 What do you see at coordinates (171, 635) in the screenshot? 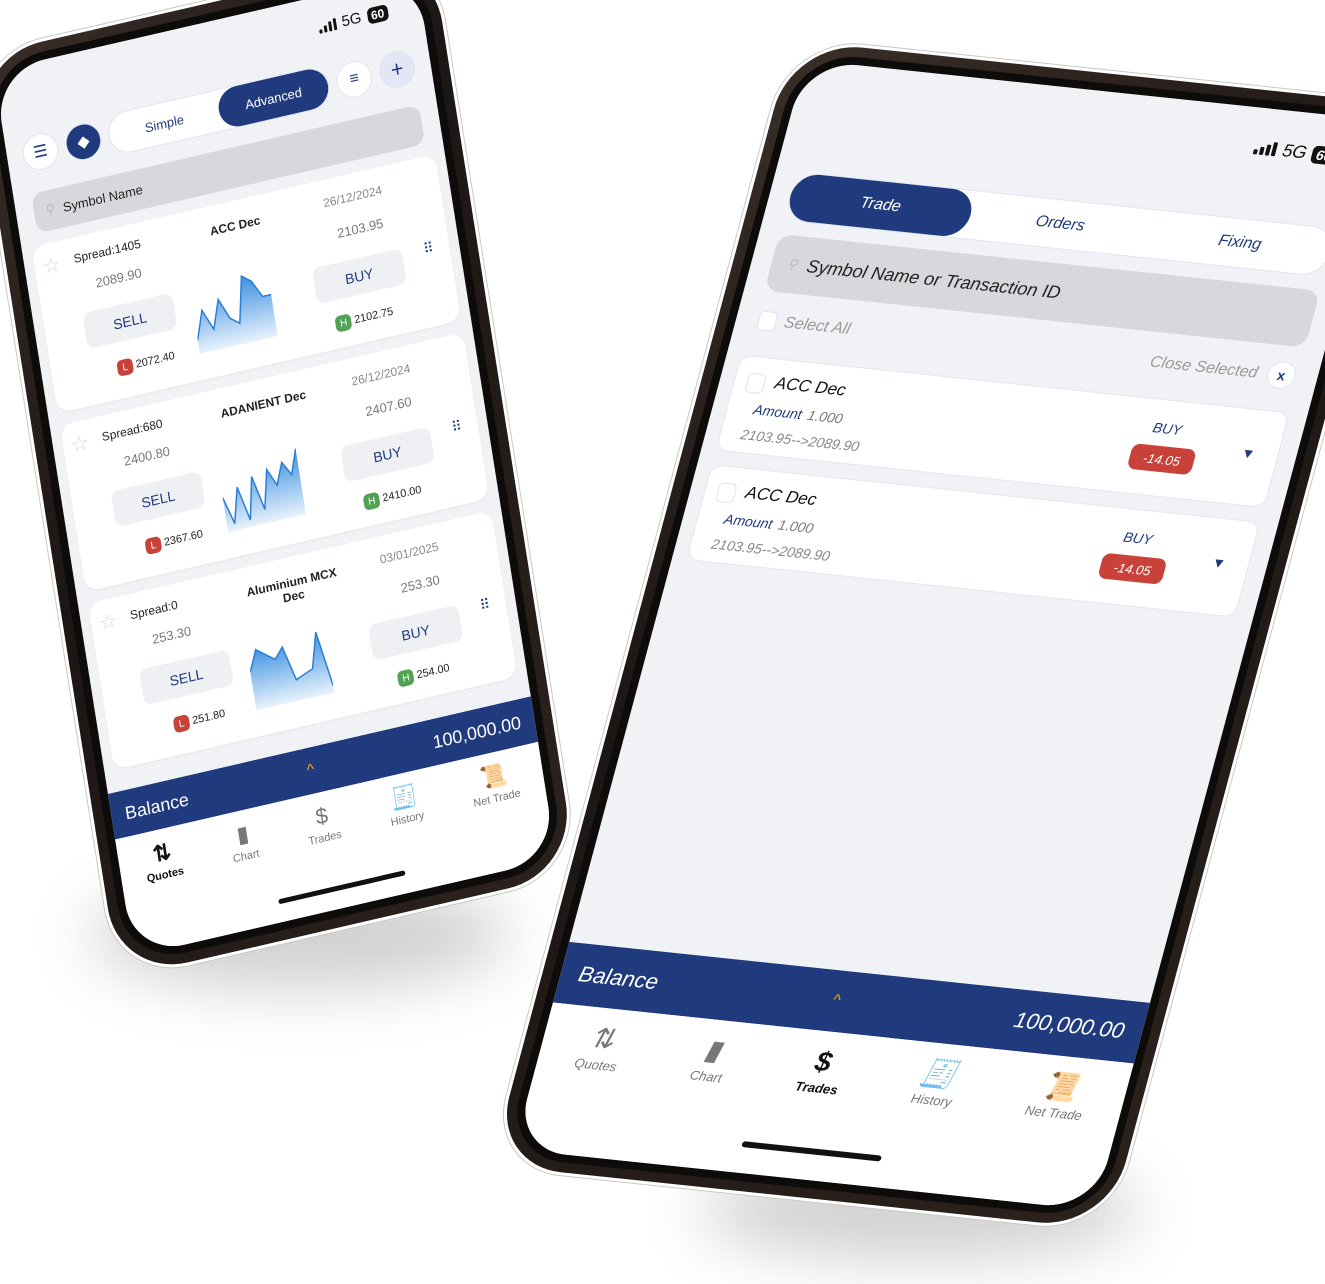
I see `bid-price: 253.30` at bounding box center [171, 635].